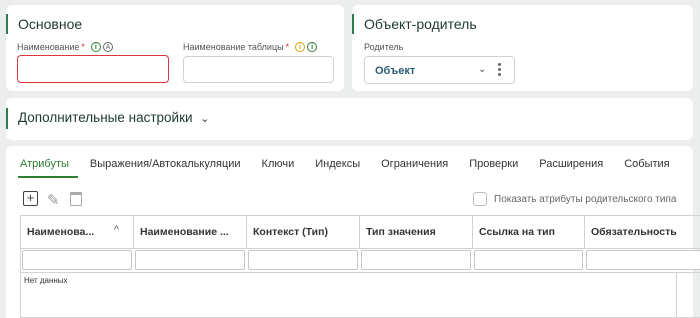  I want to click on parent-card-title: Объект-родитель, so click(414, 24).